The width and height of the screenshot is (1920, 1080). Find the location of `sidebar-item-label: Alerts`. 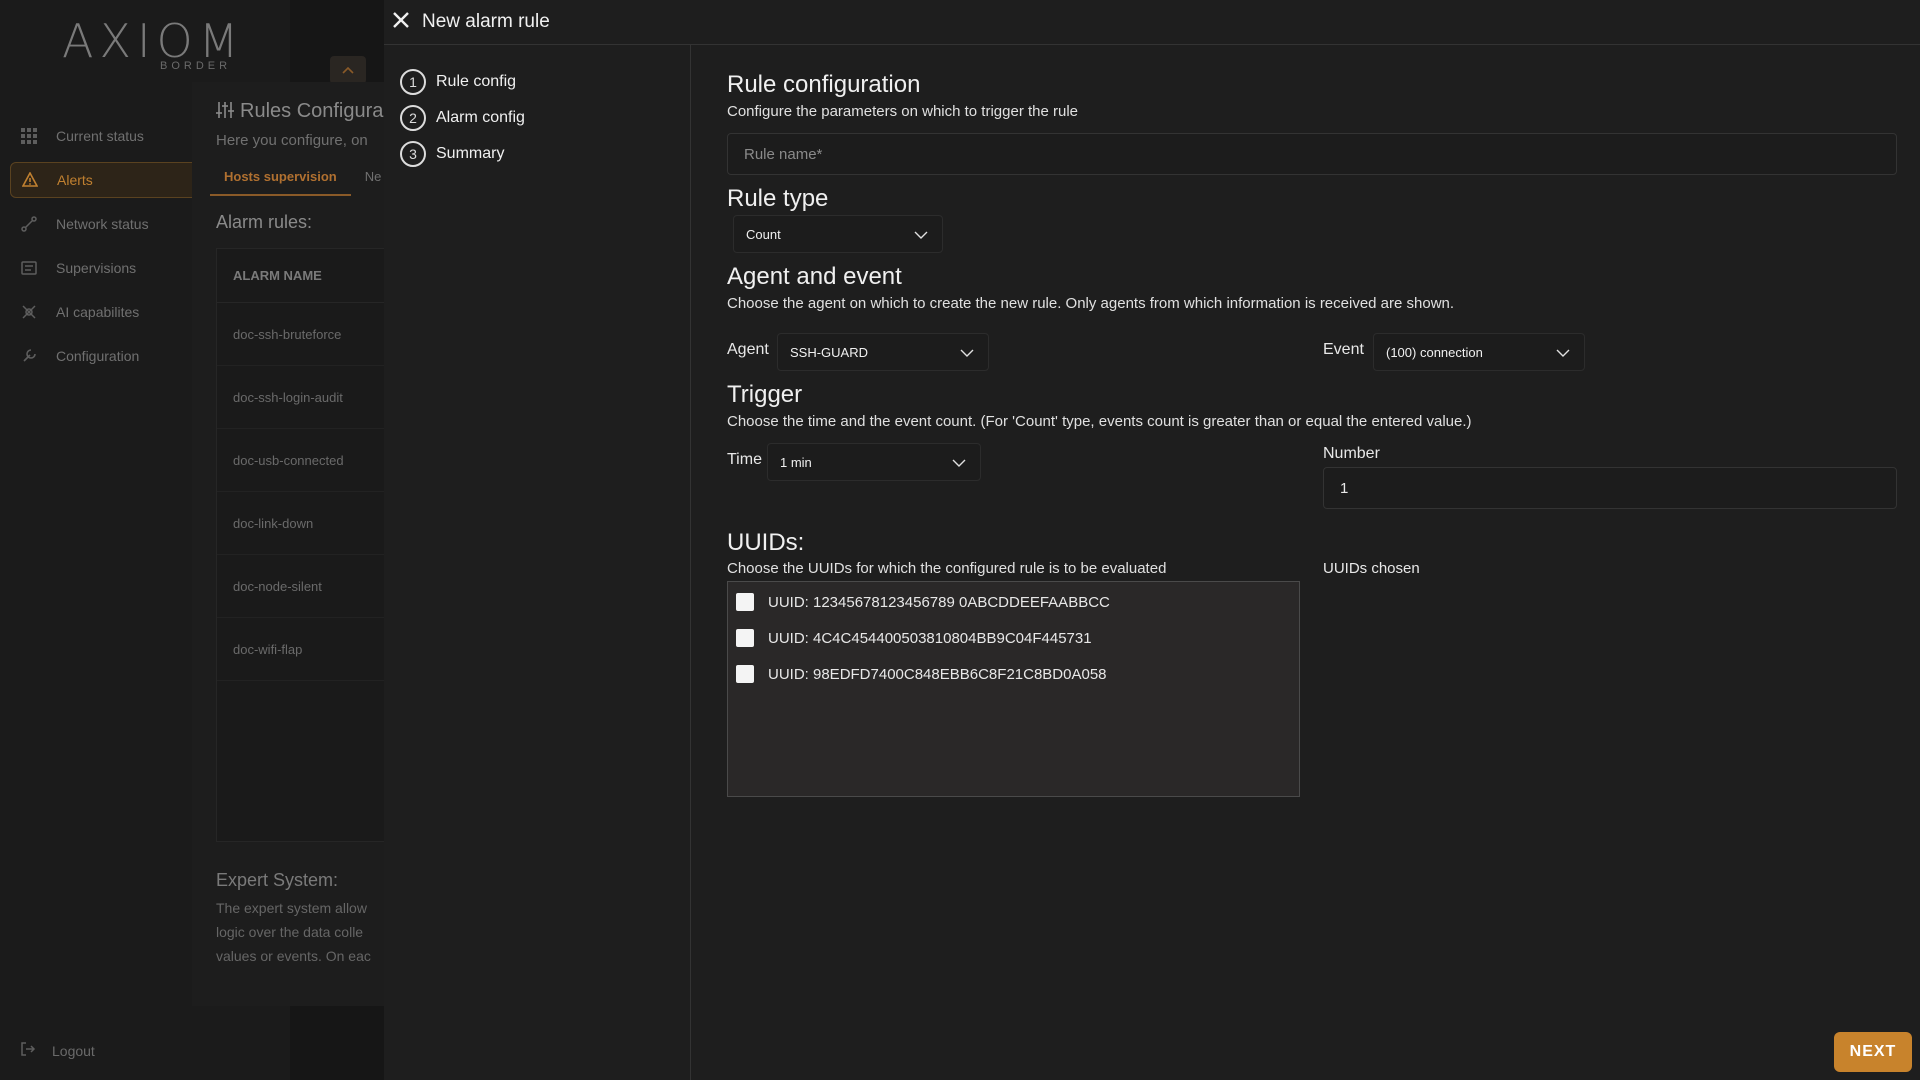

sidebar-item-label: Alerts is located at coordinates (75, 180).